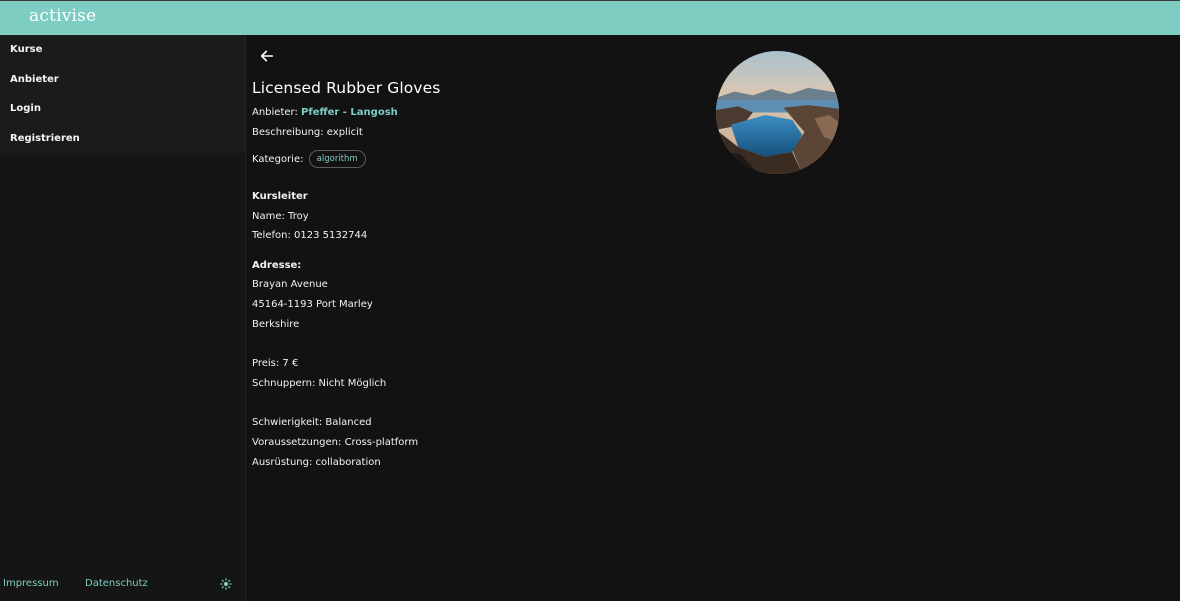  What do you see at coordinates (290, 284) in the screenshot?
I see `address-street: Brayan Avenue` at bounding box center [290, 284].